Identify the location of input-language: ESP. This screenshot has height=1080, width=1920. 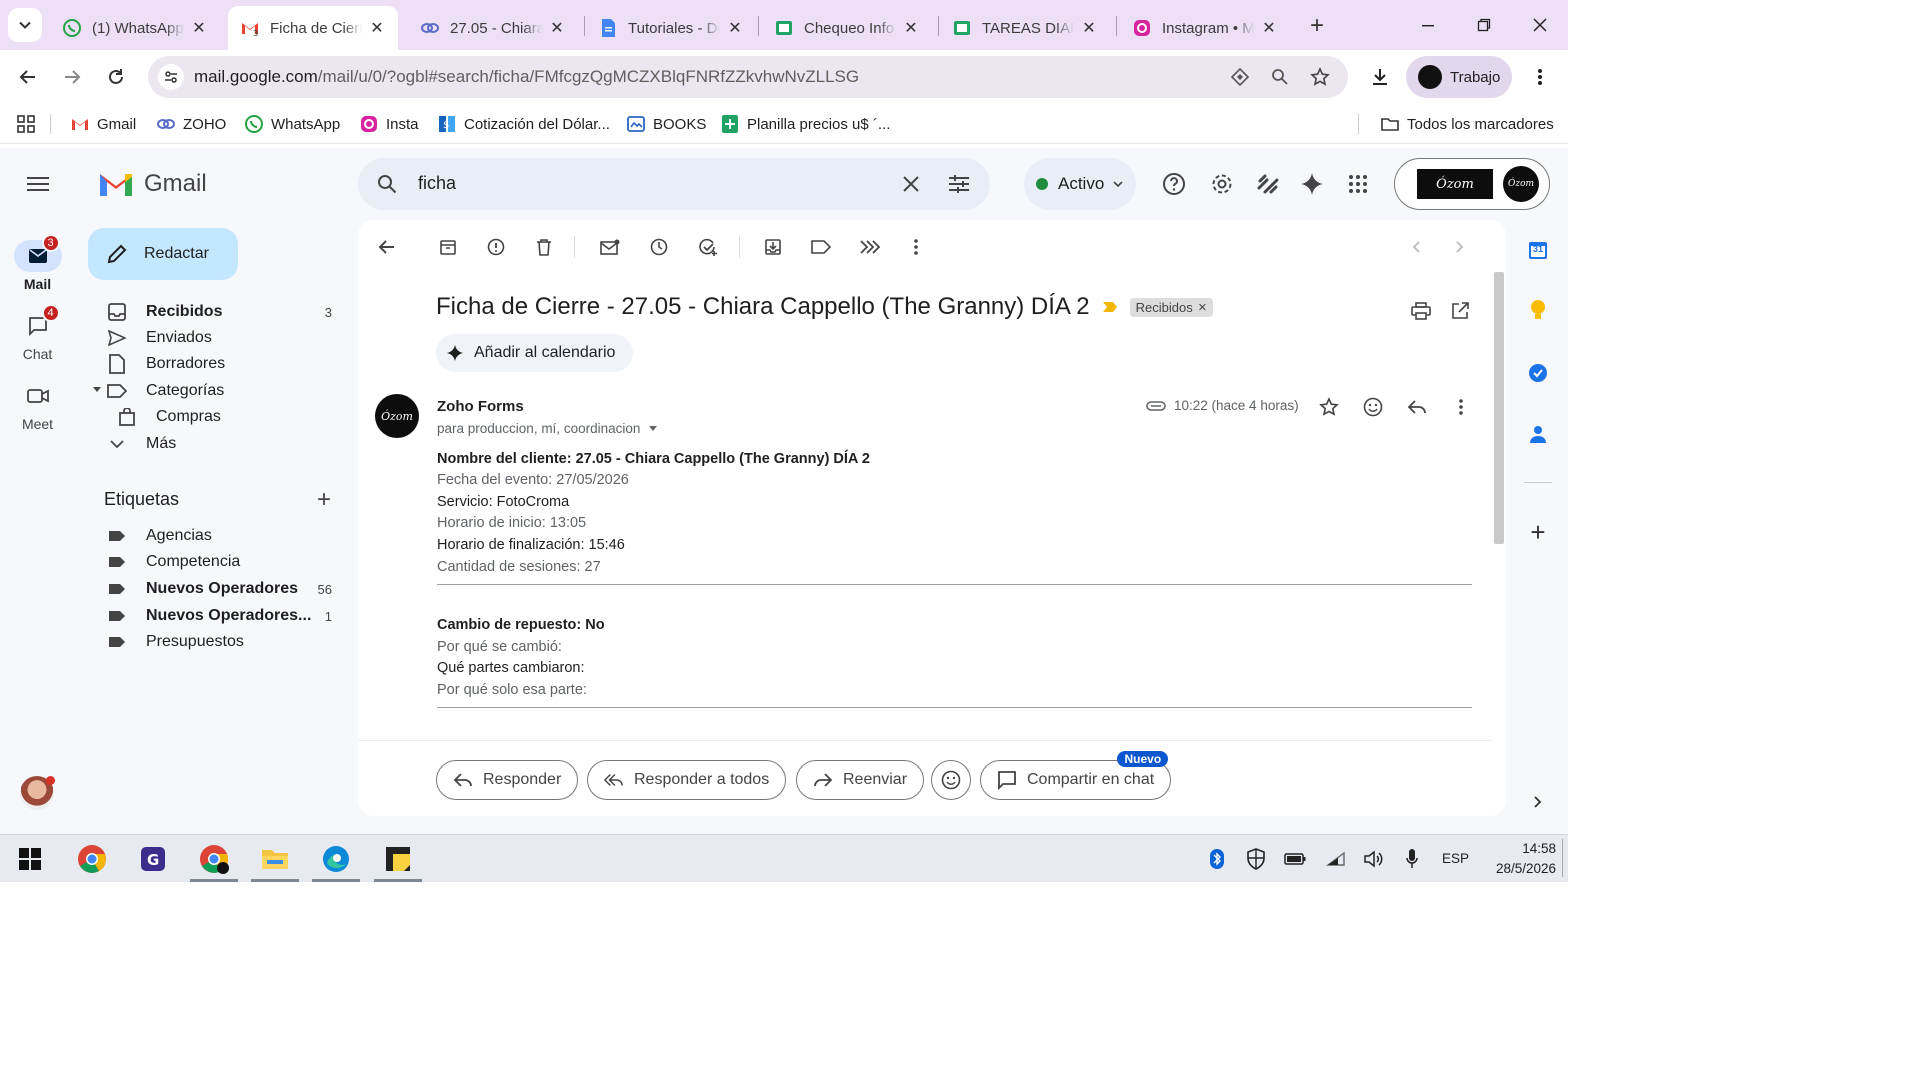
(1455, 858).